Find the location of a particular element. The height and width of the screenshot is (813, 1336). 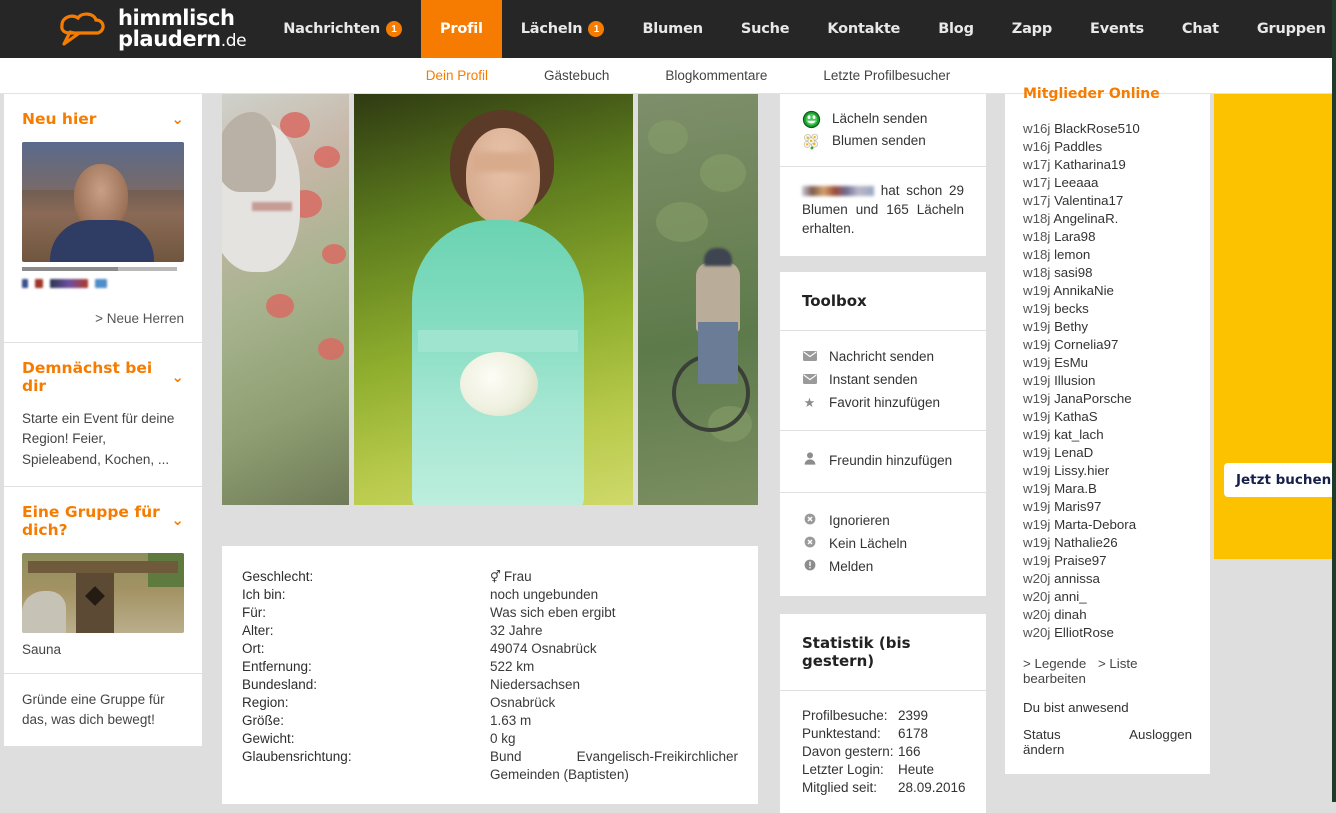

member-name: LenaD is located at coordinates (1073, 452).